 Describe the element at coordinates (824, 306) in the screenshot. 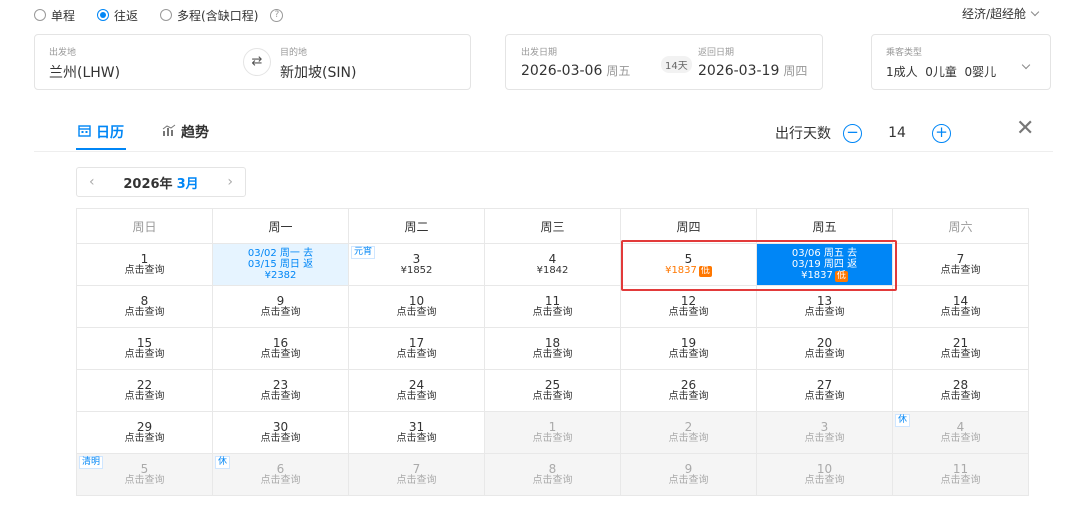

I see `calendar-day-cell: 13 点击查询` at that location.